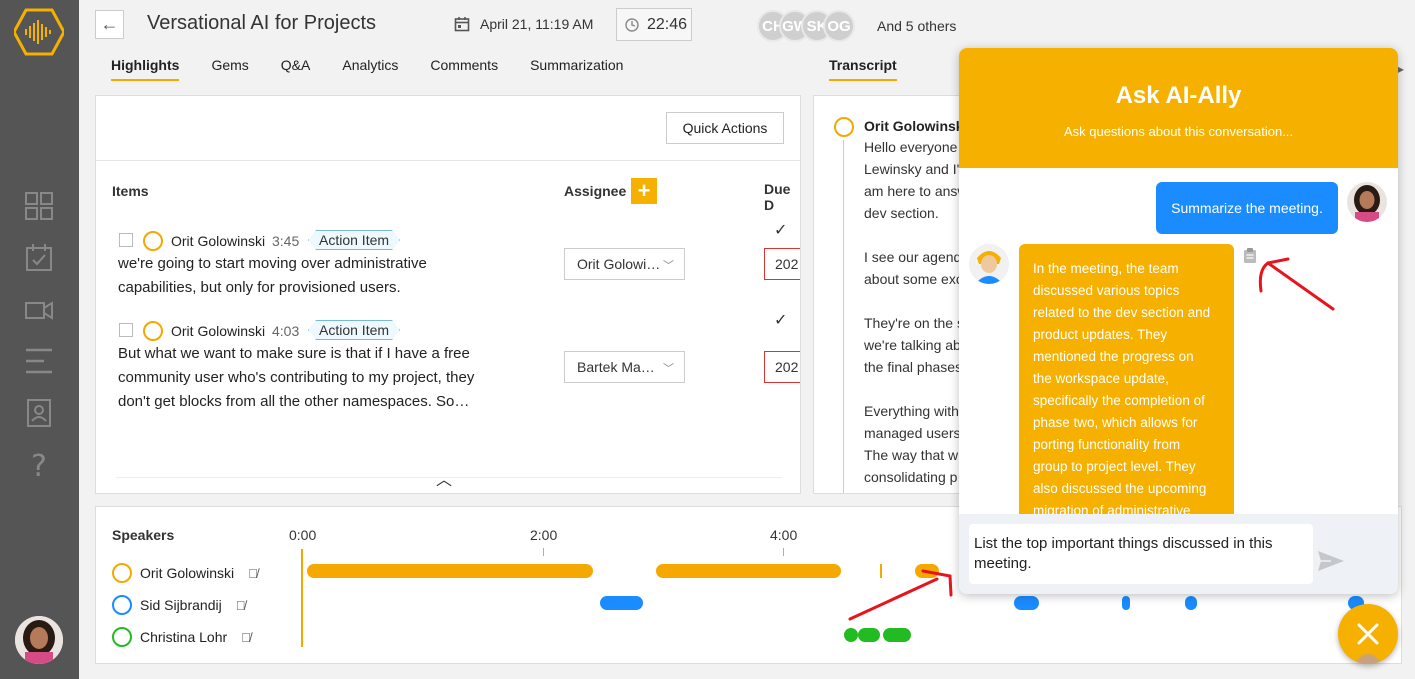  What do you see at coordinates (916, 26) in the screenshot?
I see `other-participants-link: And 5 others` at bounding box center [916, 26].